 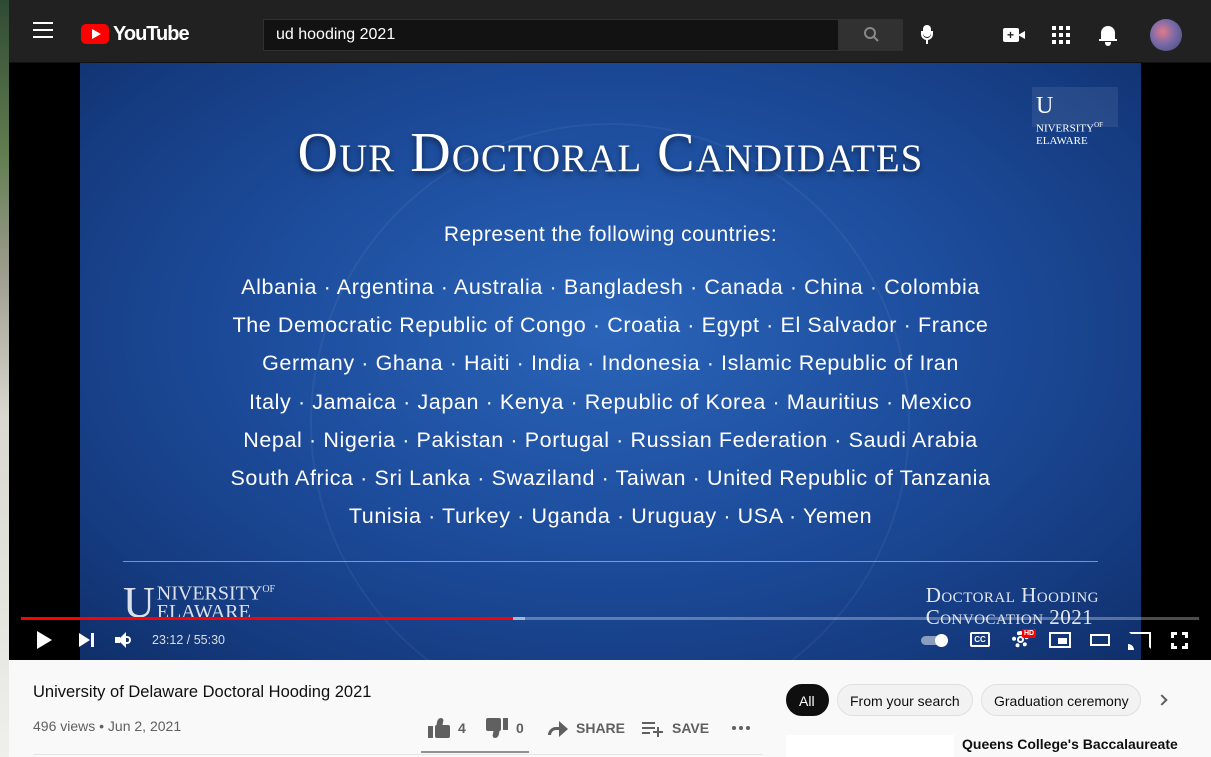 I want to click on dislike-count: 0, so click(x=520, y=728).